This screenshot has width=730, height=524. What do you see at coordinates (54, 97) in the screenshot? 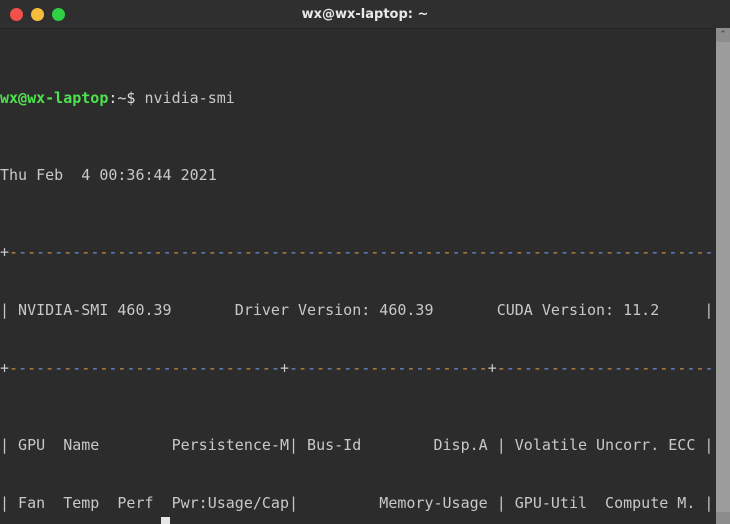
I see `shell-prompt-userhost: wx@wx-laptop` at bounding box center [54, 97].